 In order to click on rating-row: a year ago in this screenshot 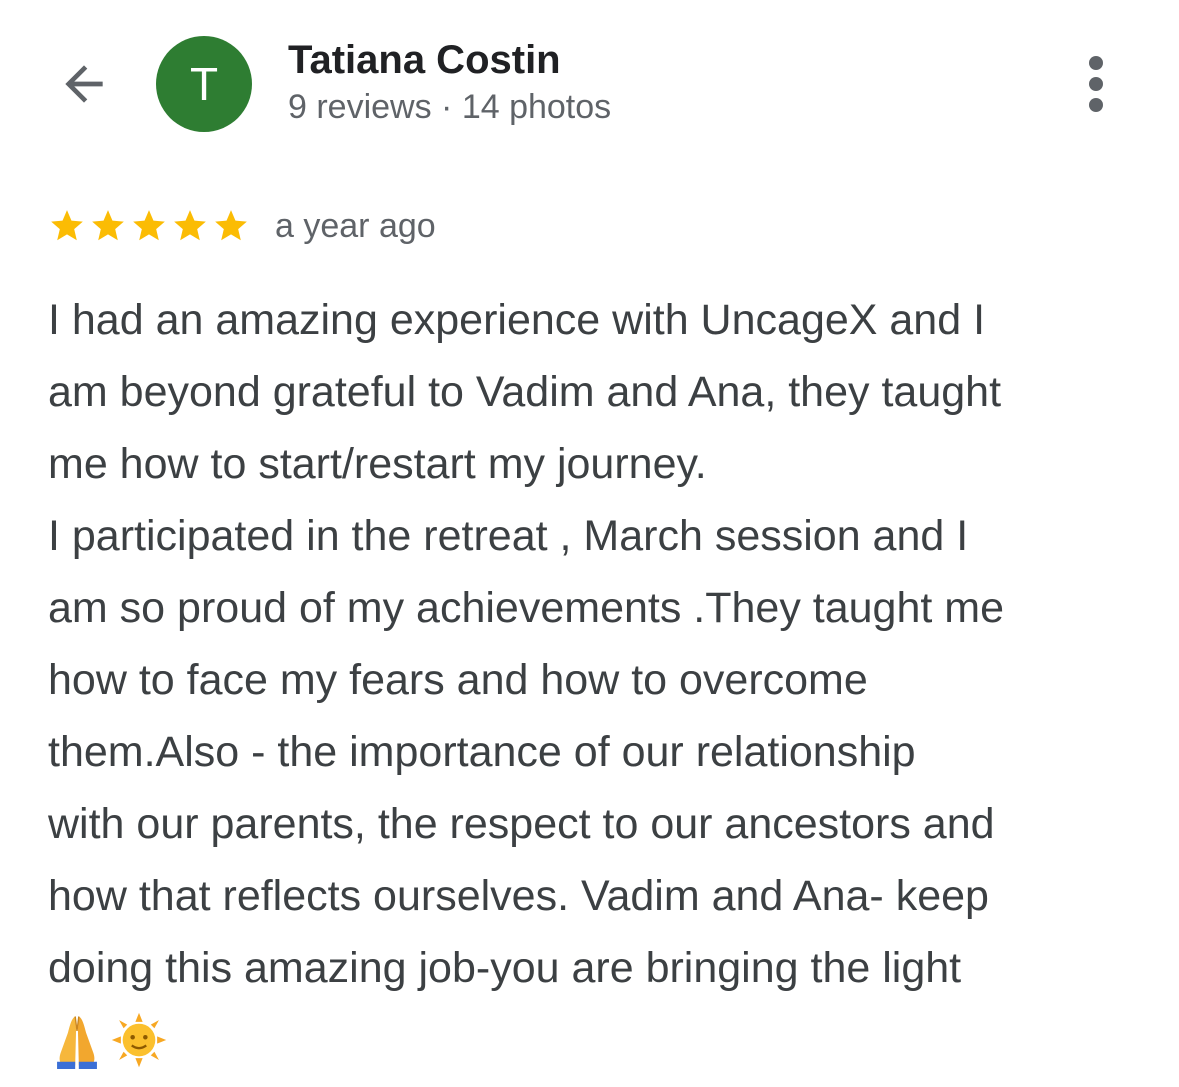, I will do `click(242, 226)`.